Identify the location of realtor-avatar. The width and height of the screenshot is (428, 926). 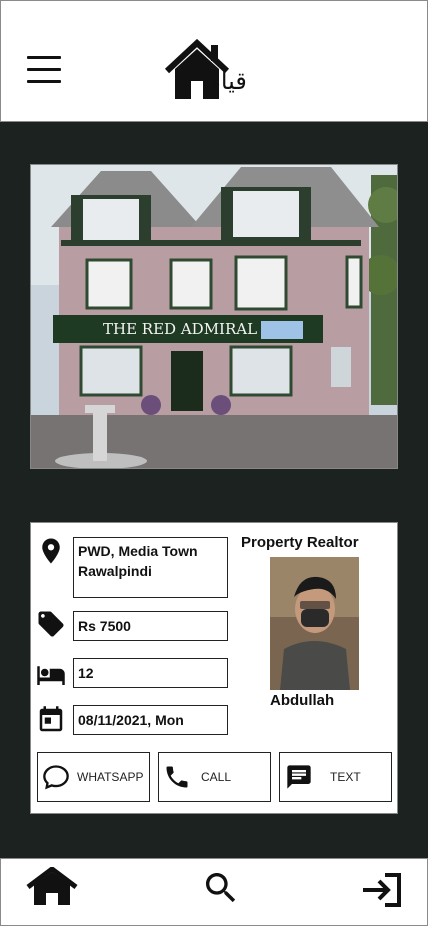
(314, 623).